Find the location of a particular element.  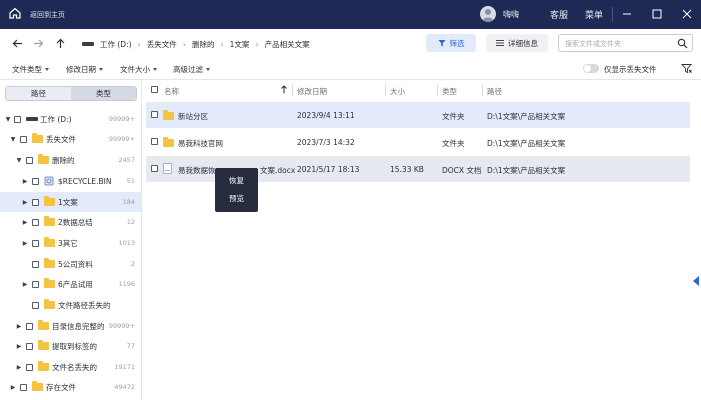

up-arrow-icon is located at coordinates (60, 43).